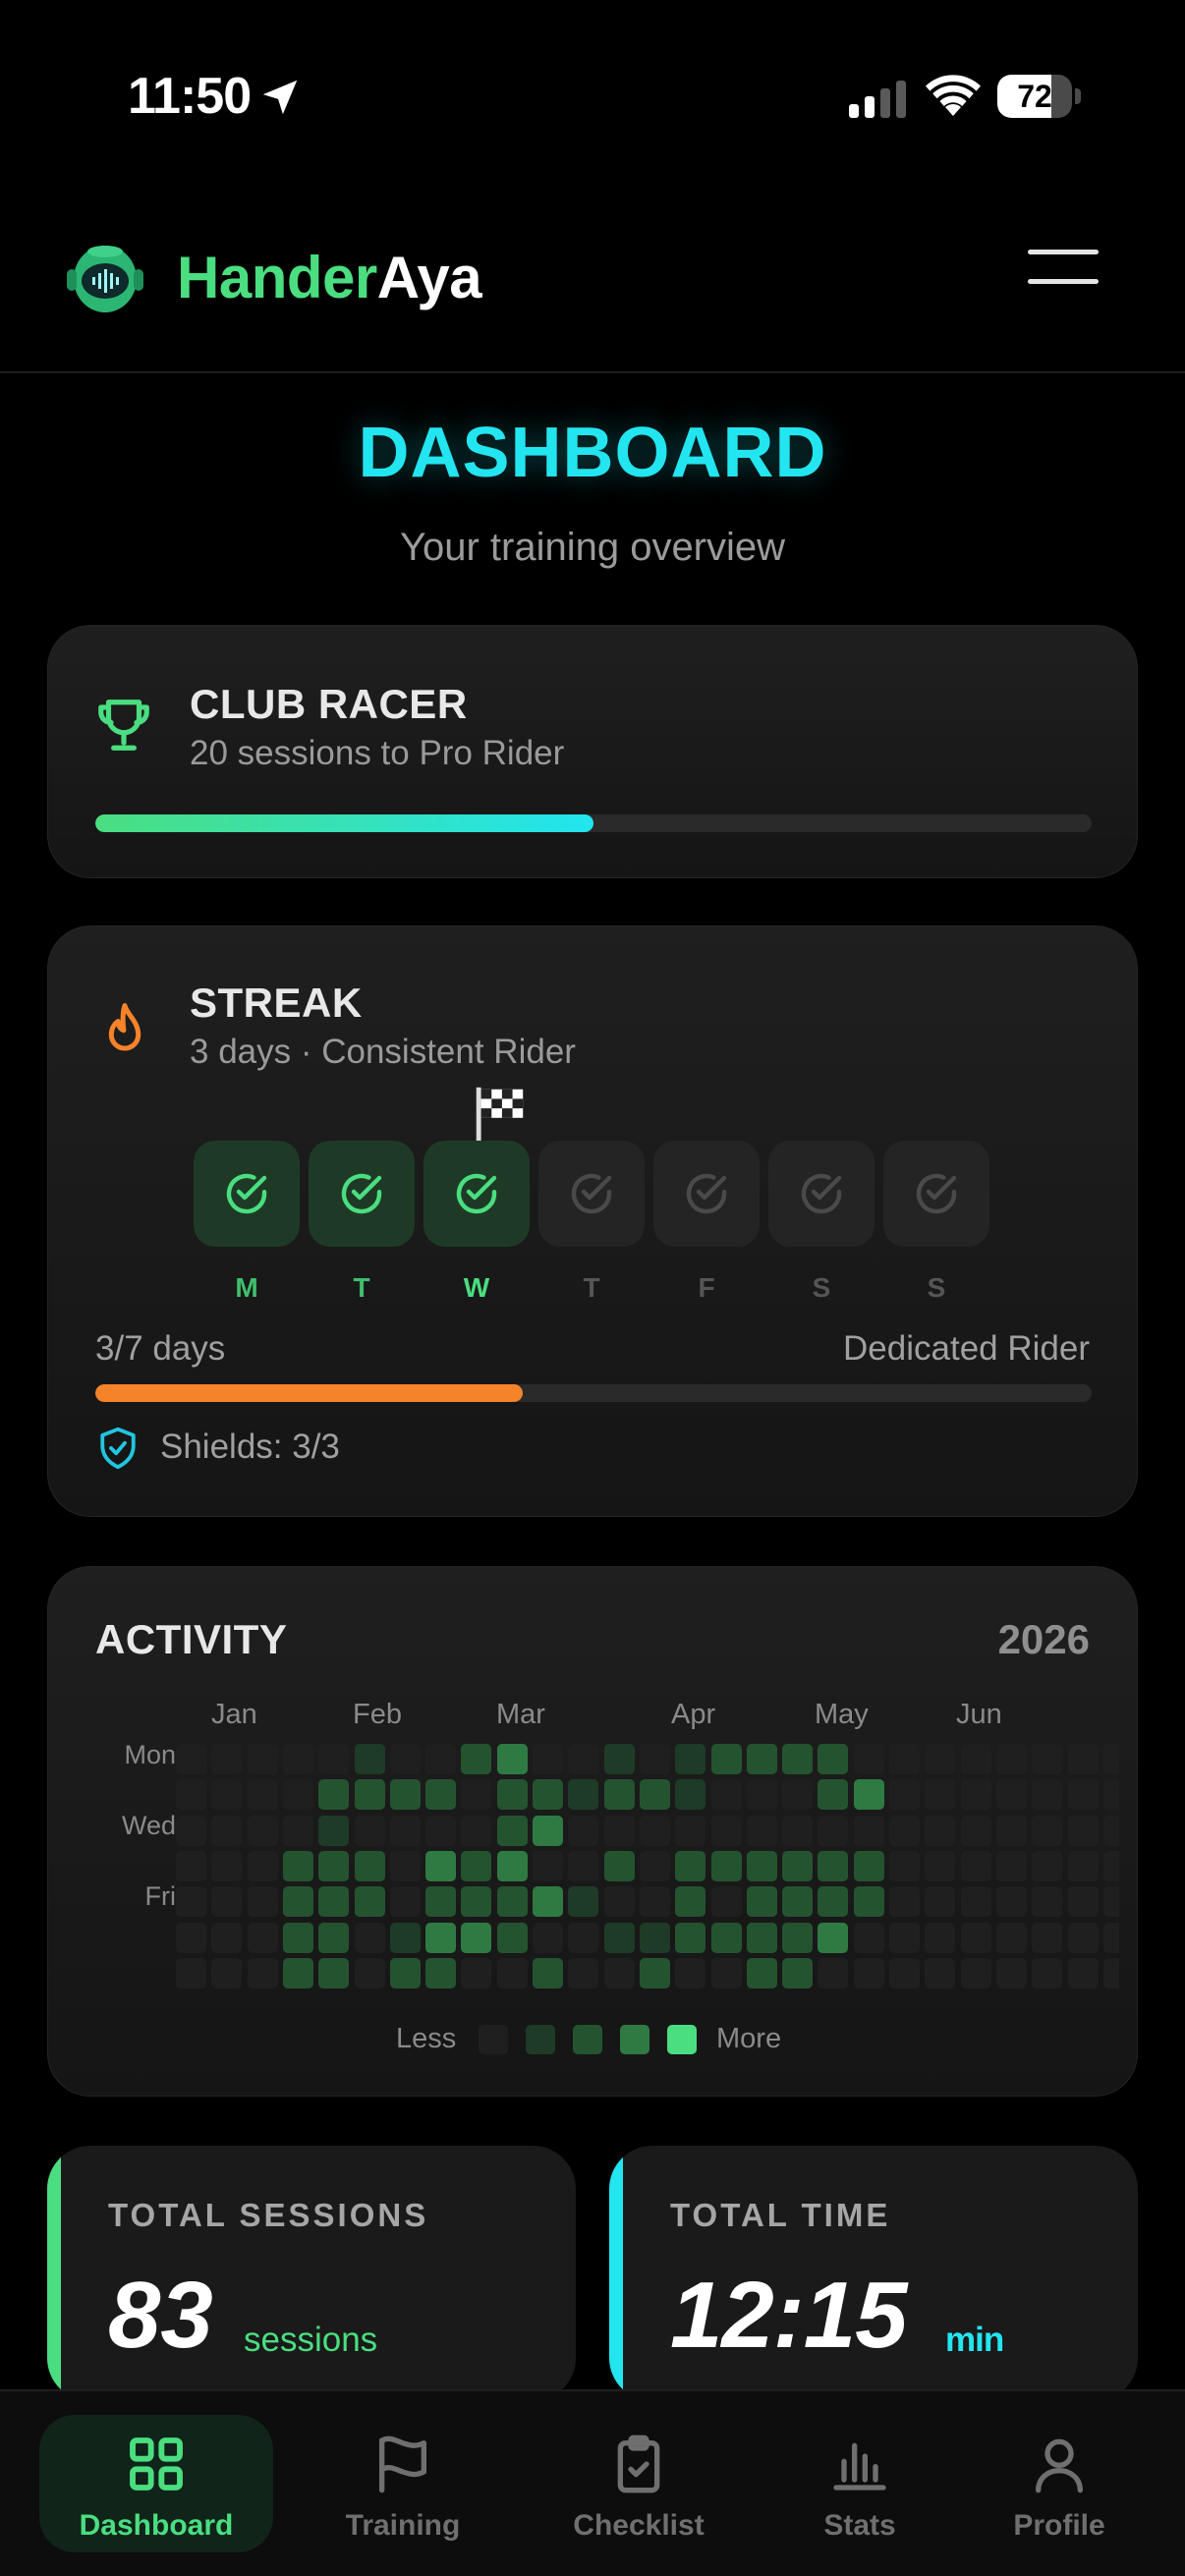 This screenshot has width=1185, height=2576. I want to click on streak-day-label: S, so click(821, 1287).